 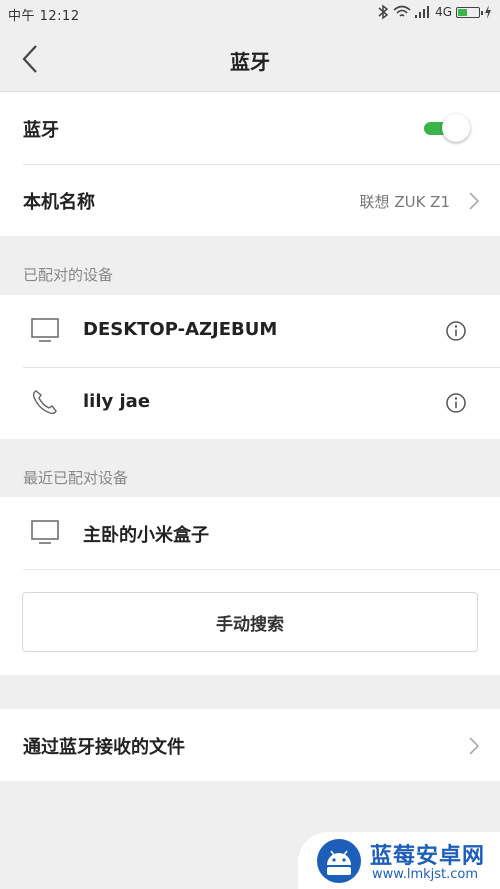 I want to click on received-files-row: 通过蓝牙接收的文件, so click(x=250, y=745).